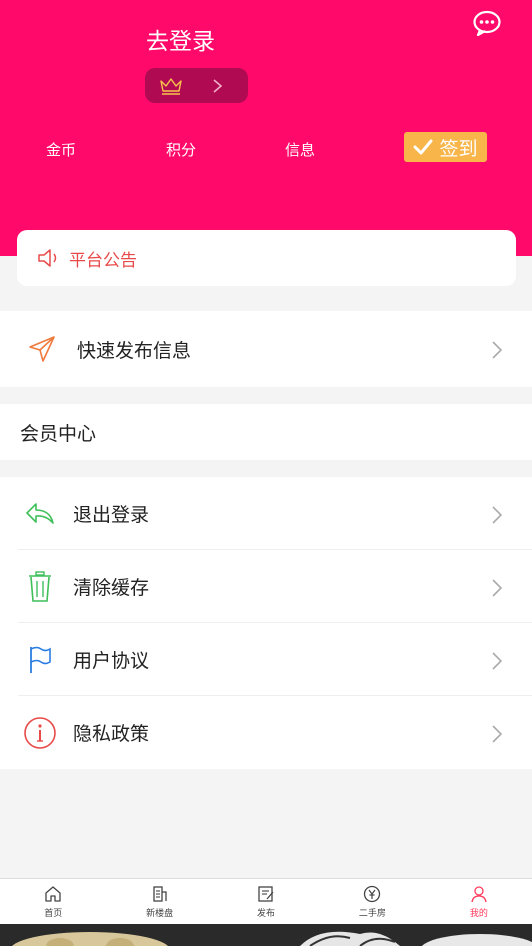  What do you see at coordinates (479, 894) in the screenshot?
I see `user-icon` at bounding box center [479, 894].